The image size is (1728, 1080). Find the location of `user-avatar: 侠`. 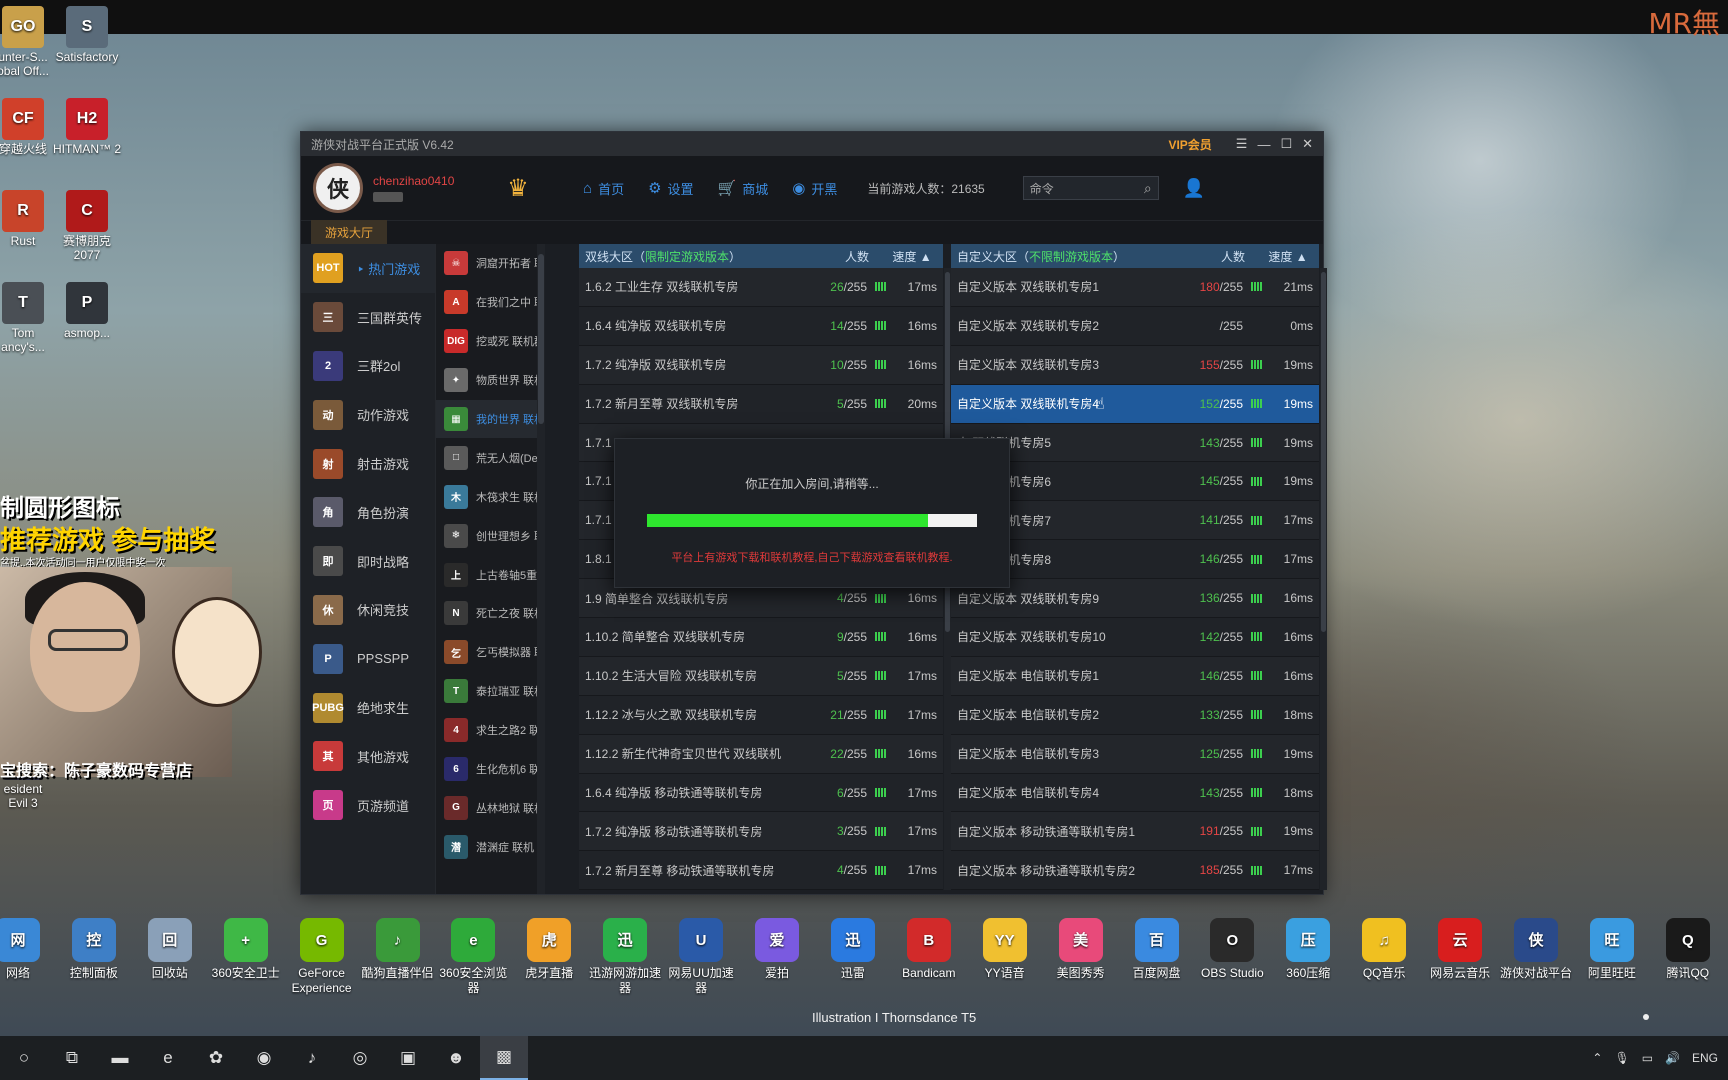

user-avatar: 侠 is located at coordinates (338, 188).